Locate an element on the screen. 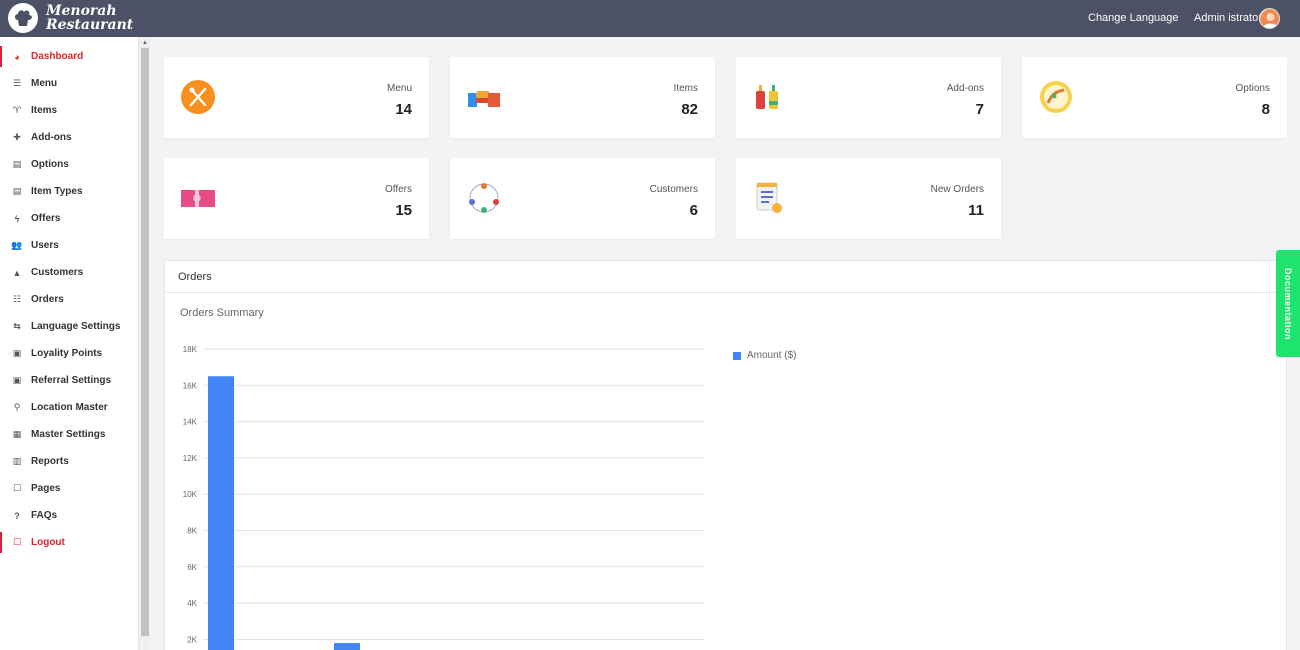 The image size is (1300, 650). sidebar-item-offers: ϟ Offers is located at coordinates (69, 218).